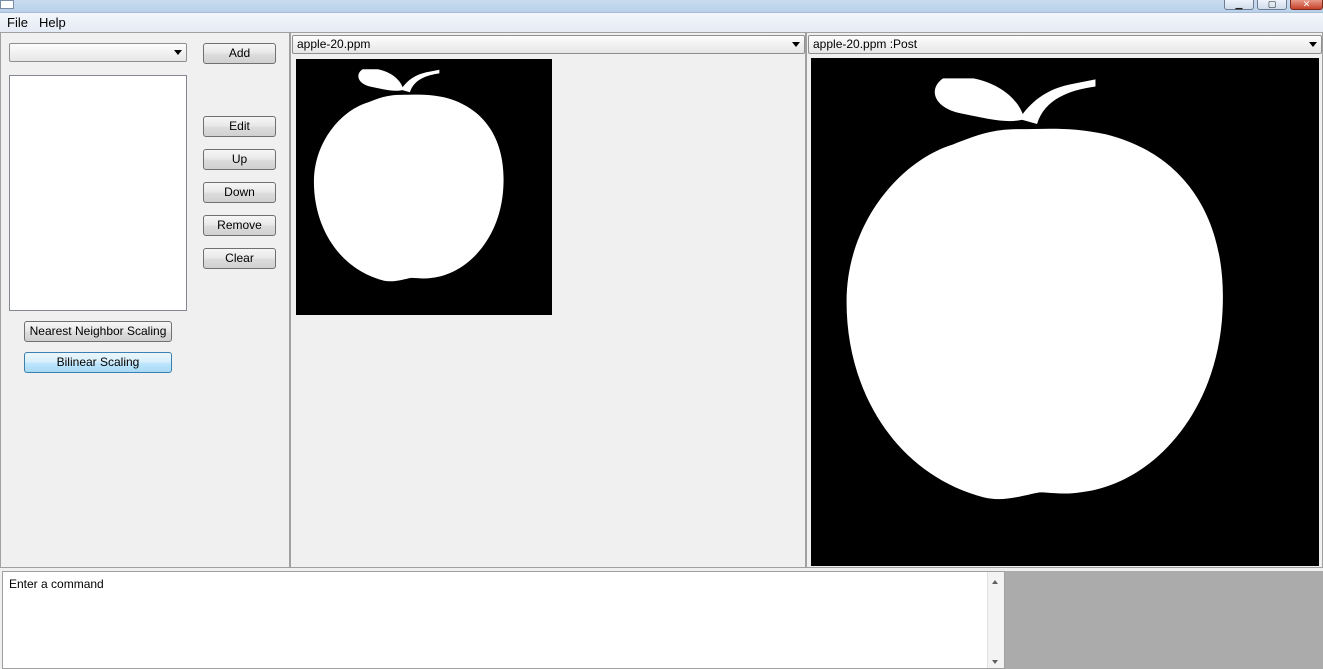  Describe the element at coordinates (239, 159) in the screenshot. I see `up-button: Up` at that location.